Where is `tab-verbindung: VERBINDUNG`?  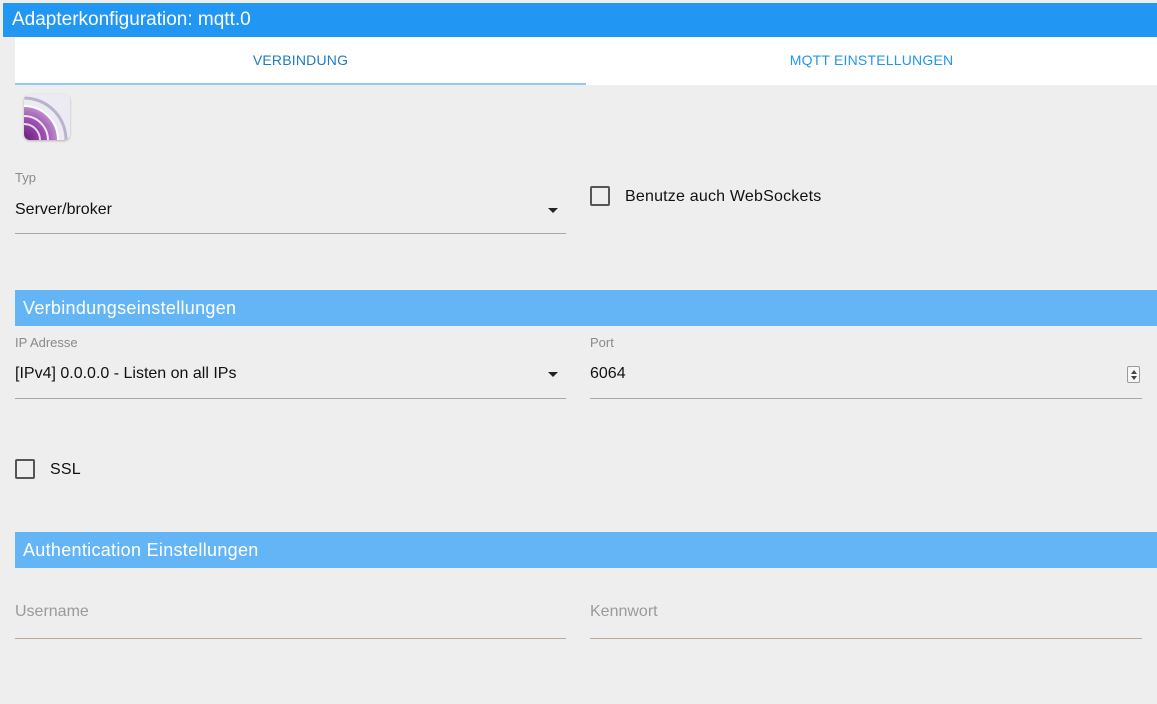 tab-verbindung: VERBINDUNG is located at coordinates (300, 61).